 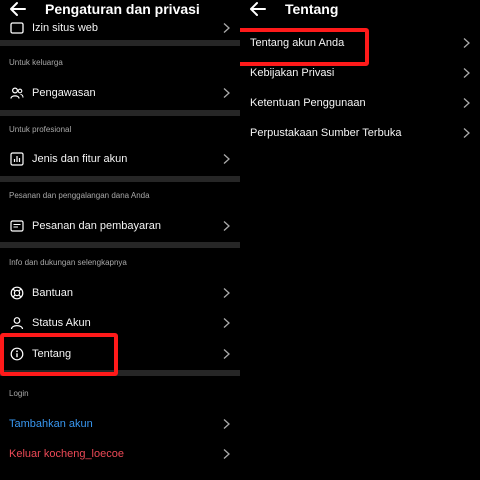 I want to click on people-icon, so click(x=17, y=93).